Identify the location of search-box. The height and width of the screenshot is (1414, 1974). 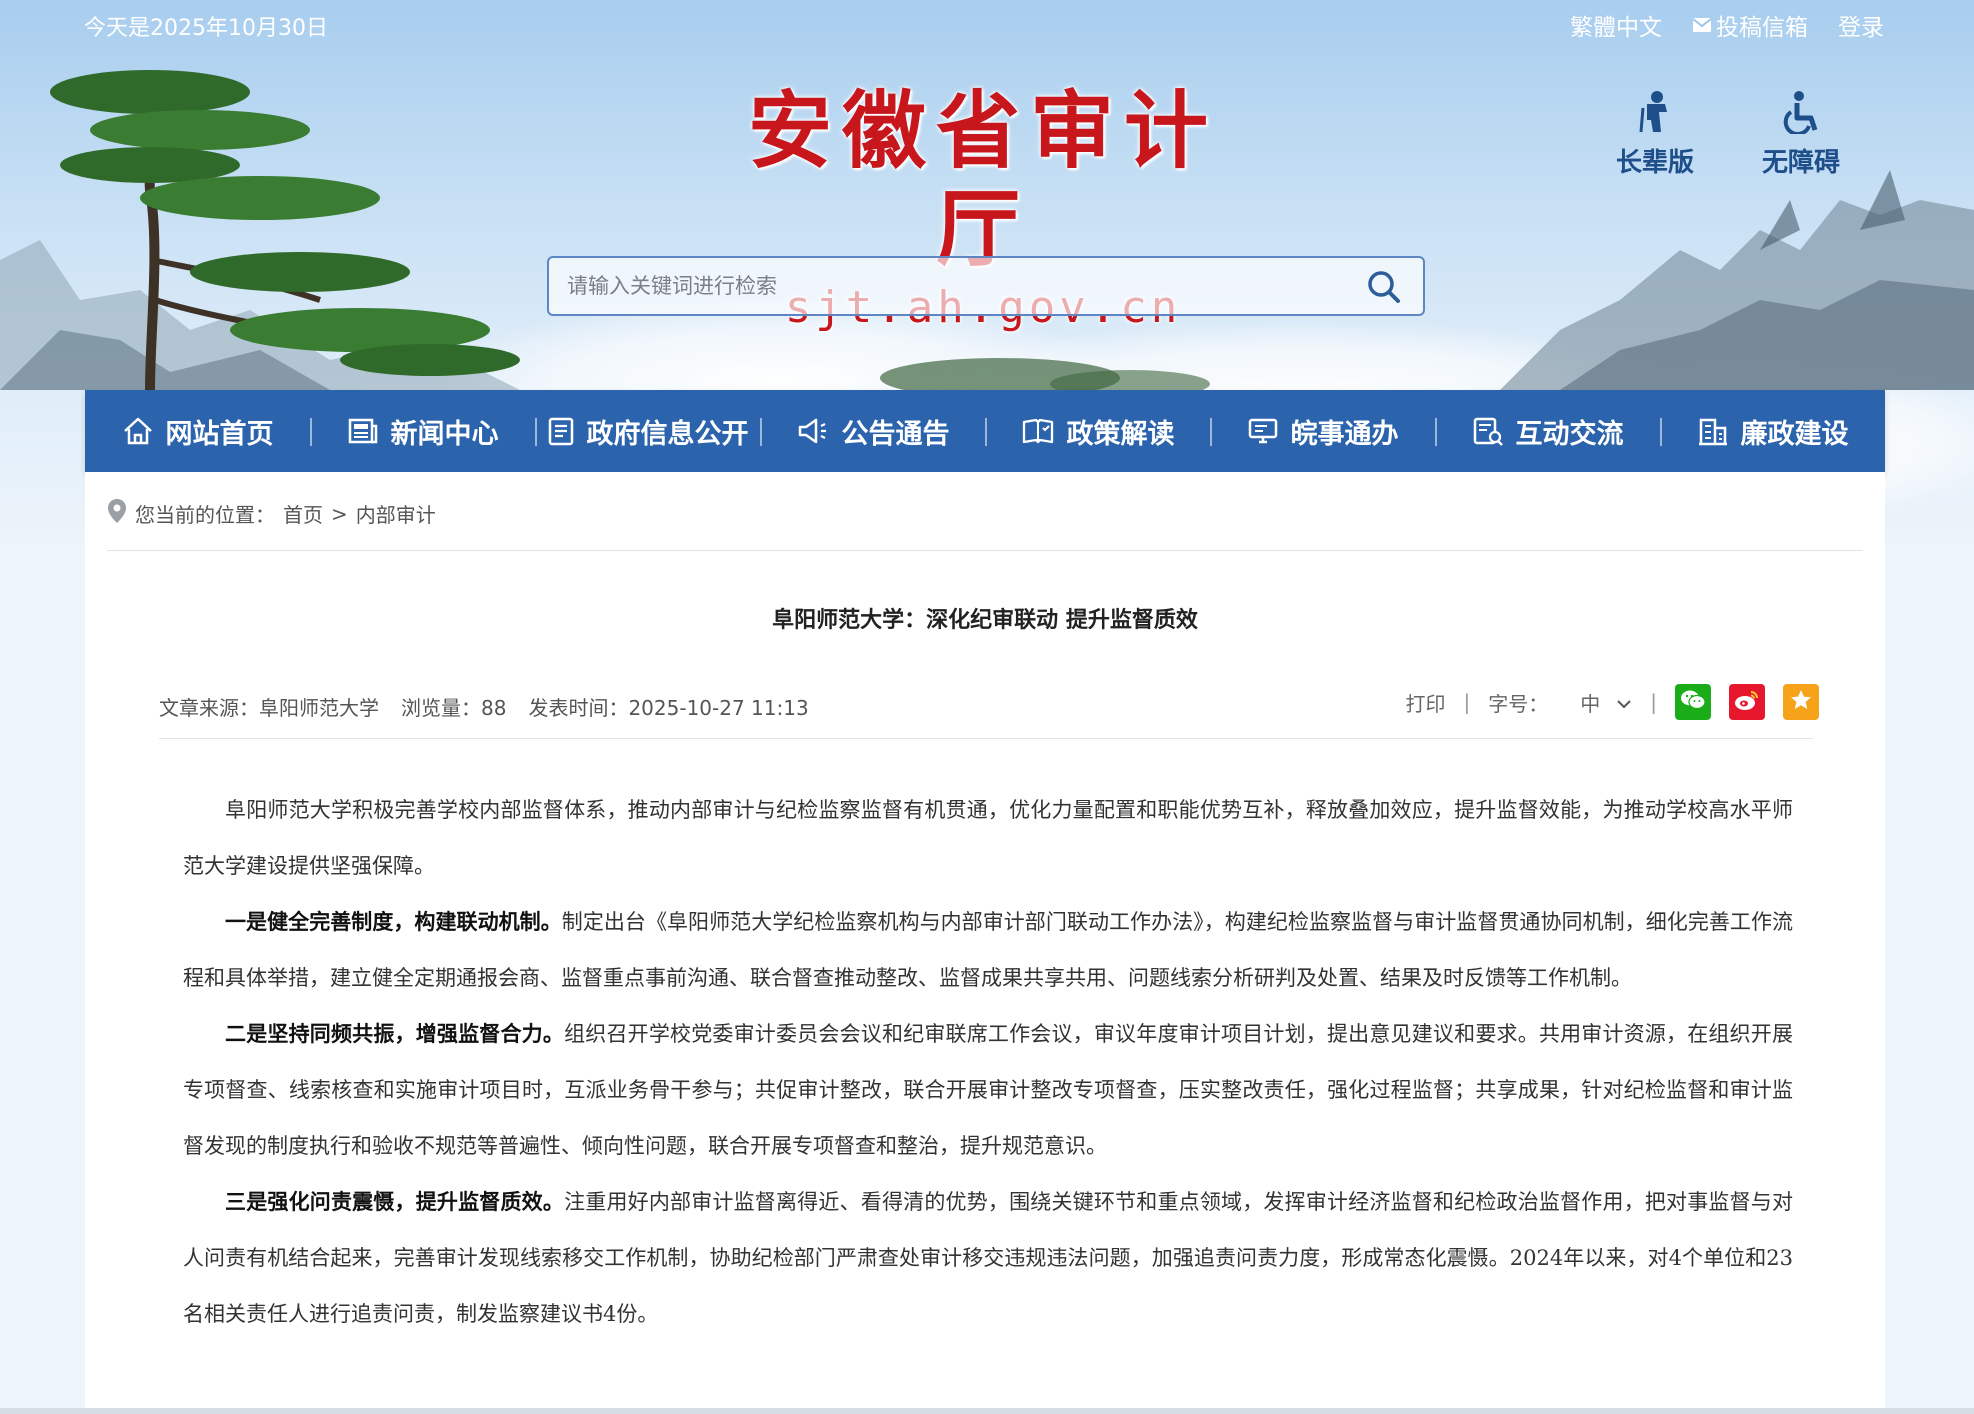
(986, 286).